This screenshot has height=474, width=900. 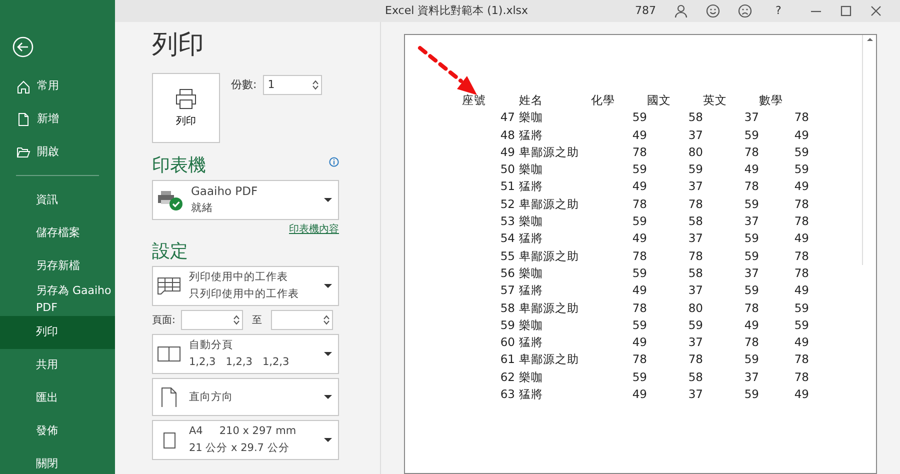 What do you see at coordinates (490, 205) in the screenshot?
I see `table-cell: 52` at bounding box center [490, 205].